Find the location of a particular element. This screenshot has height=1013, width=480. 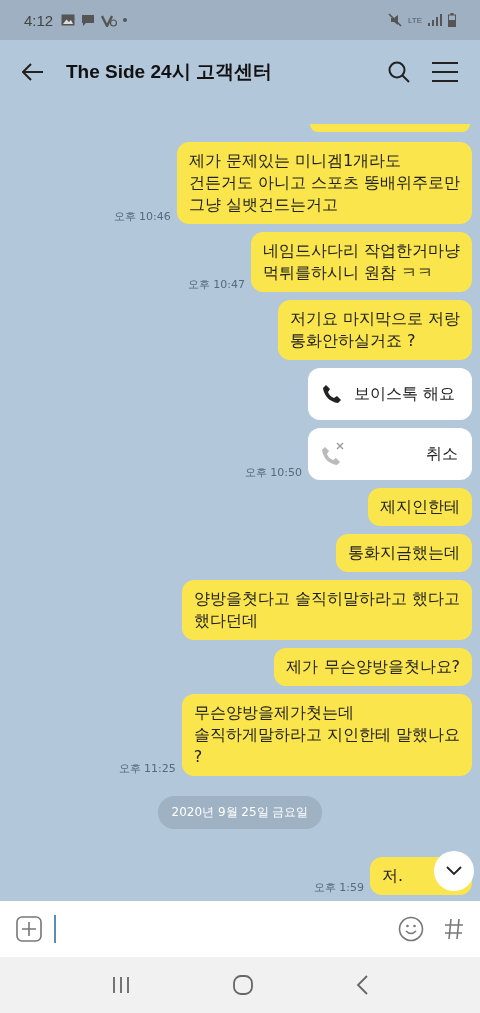

message-bubble: 네임드사다리 작업한거마냥 먹튀를하시니 원참 ㅋㅋ is located at coordinates (361, 262).